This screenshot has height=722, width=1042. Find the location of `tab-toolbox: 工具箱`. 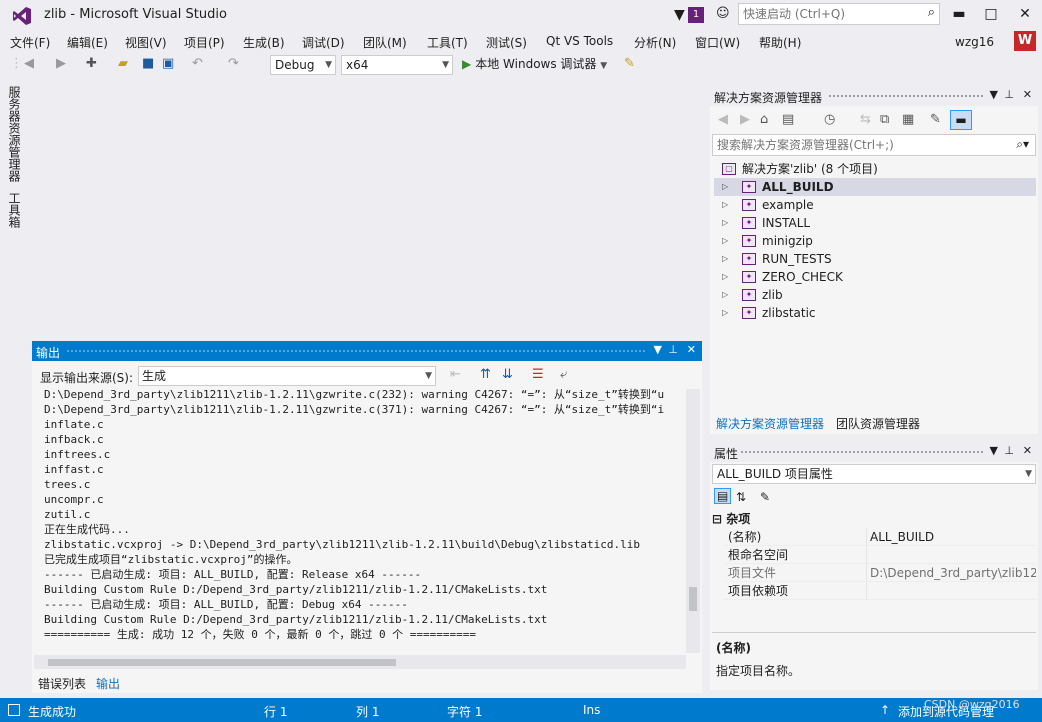

tab-toolbox: 工具箱 is located at coordinates (14, 210).